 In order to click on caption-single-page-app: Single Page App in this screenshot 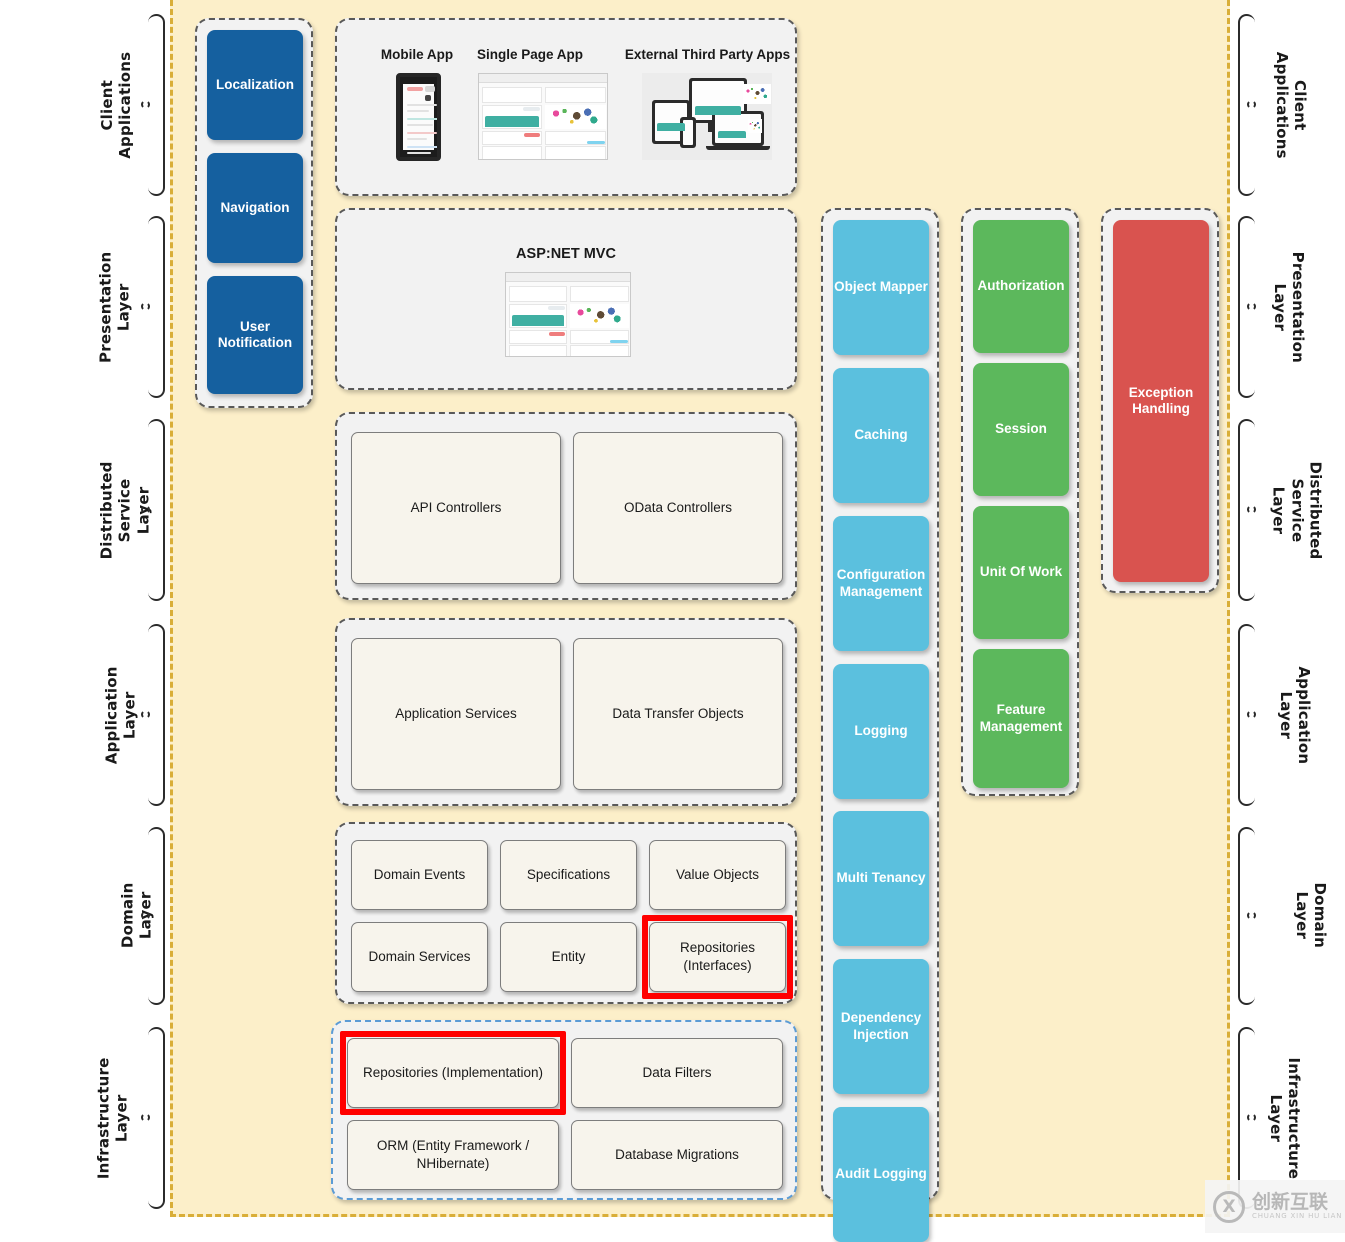, I will do `click(530, 54)`.